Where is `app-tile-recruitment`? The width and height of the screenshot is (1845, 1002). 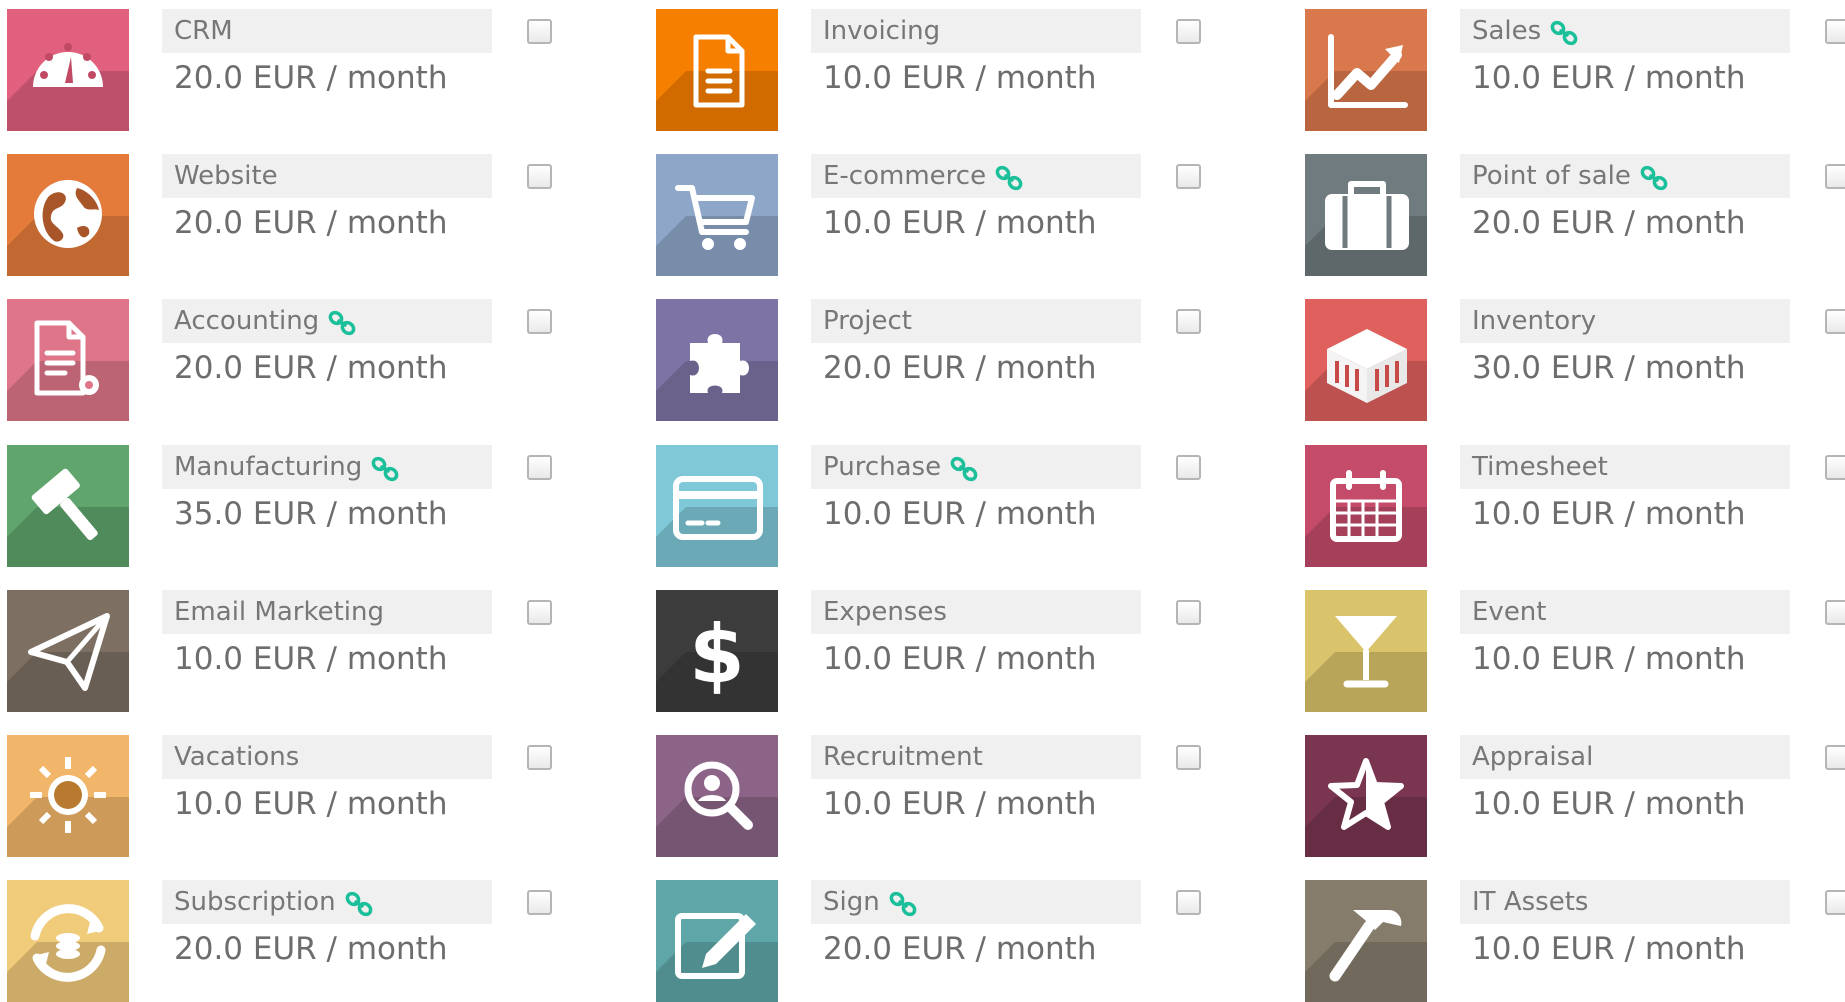
app-tile-recruitment is located at coordinates (717, 796).